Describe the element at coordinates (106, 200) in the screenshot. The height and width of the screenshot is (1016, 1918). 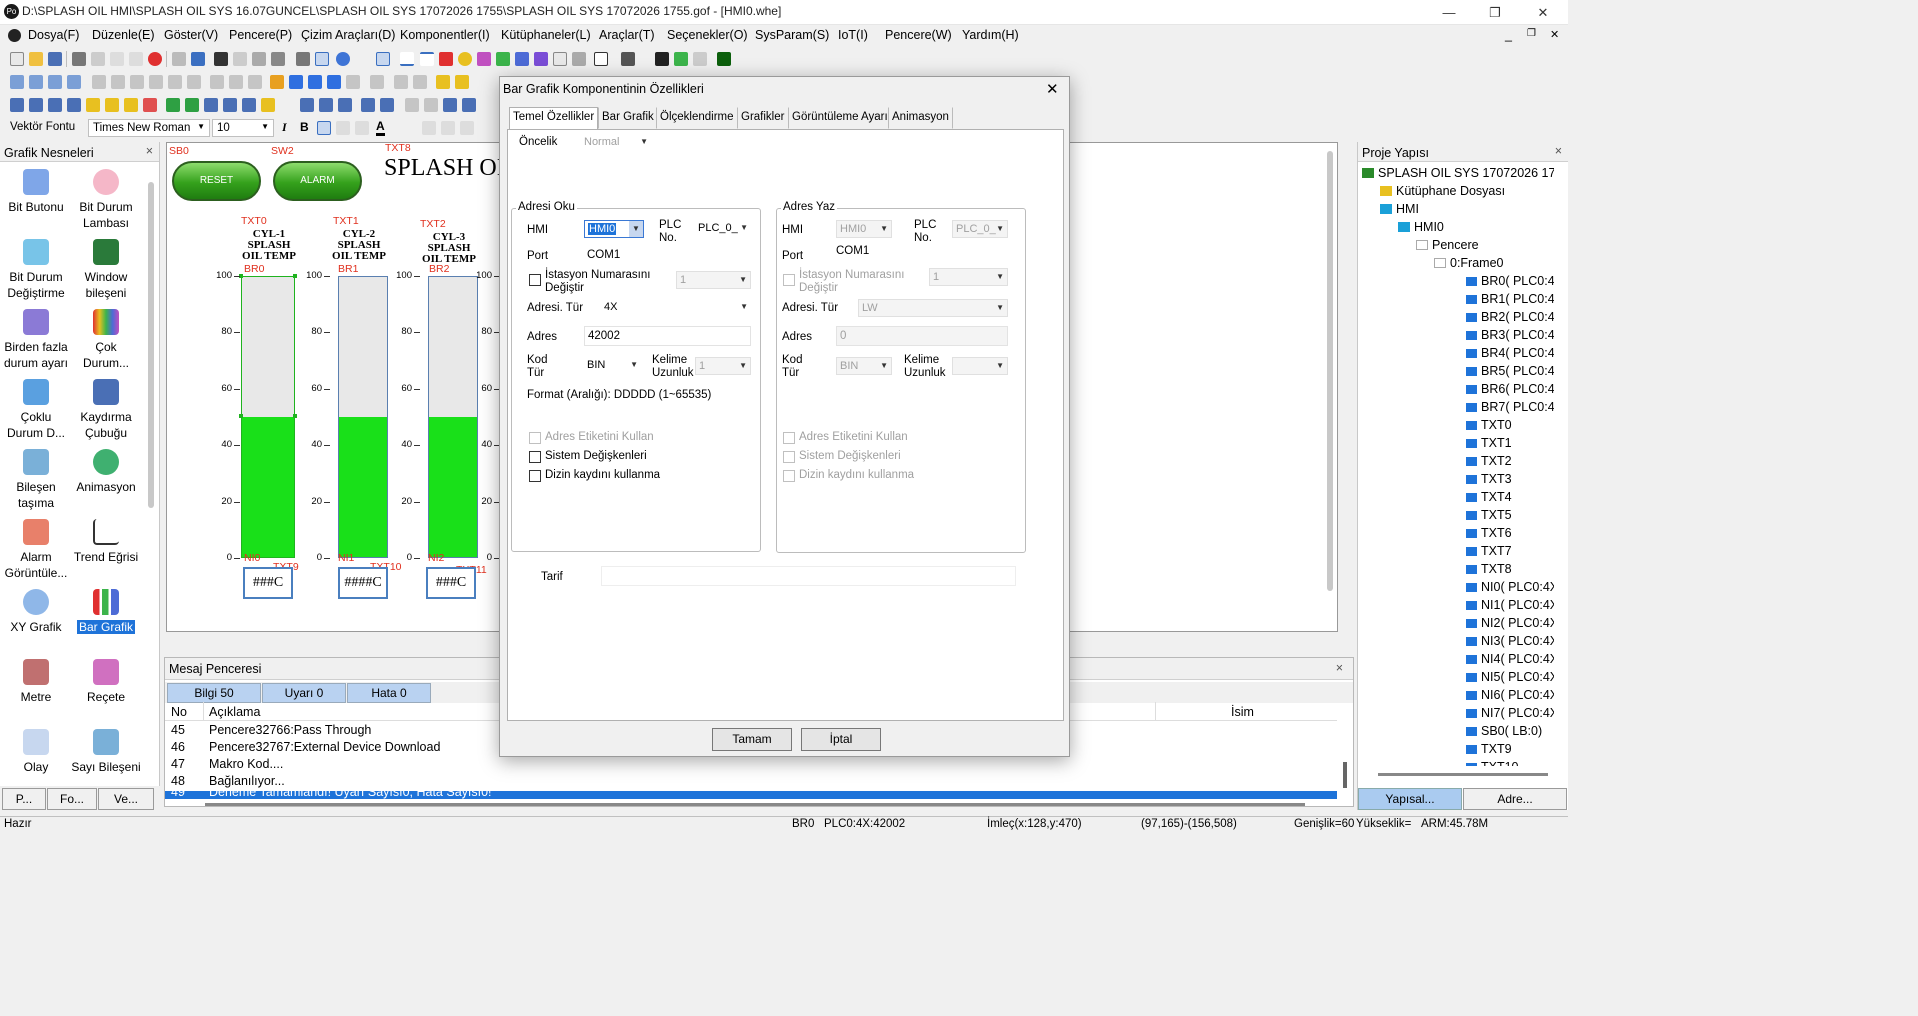
I see `tool-bit-lamp: Bit Durum Lambası` at that location.